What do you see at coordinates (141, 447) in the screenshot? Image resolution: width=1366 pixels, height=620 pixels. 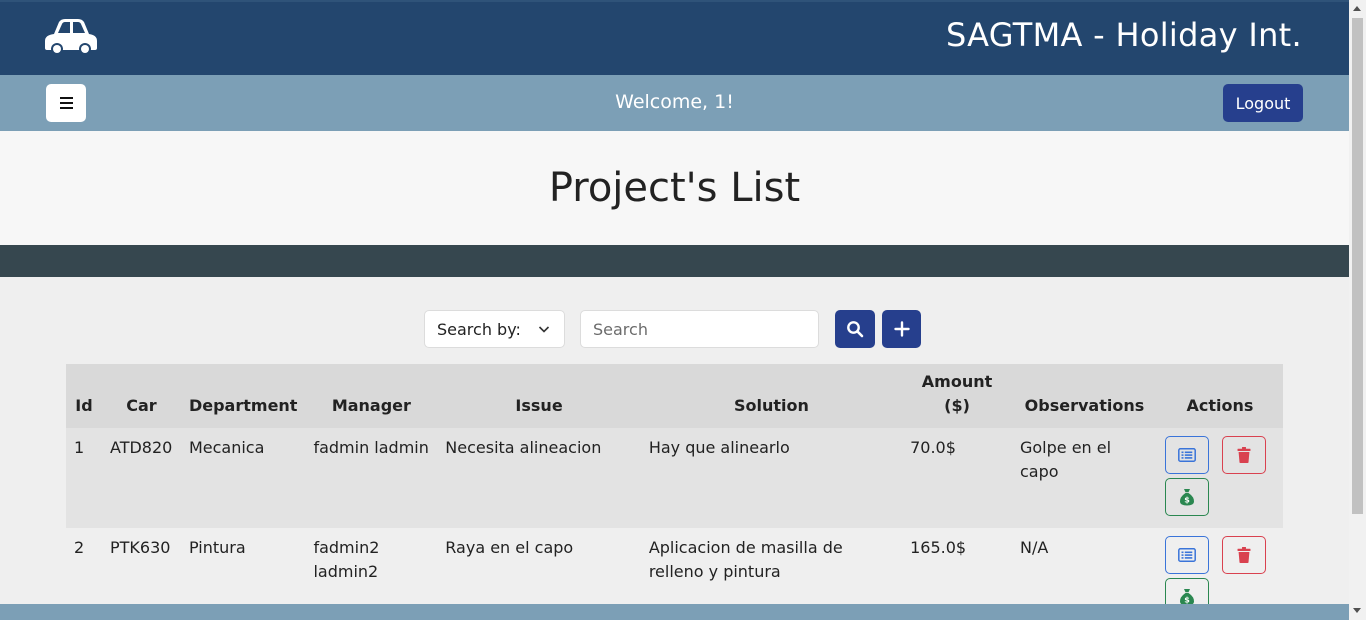 I see `cell-car: ATD820` at bounding box center [141, 447].